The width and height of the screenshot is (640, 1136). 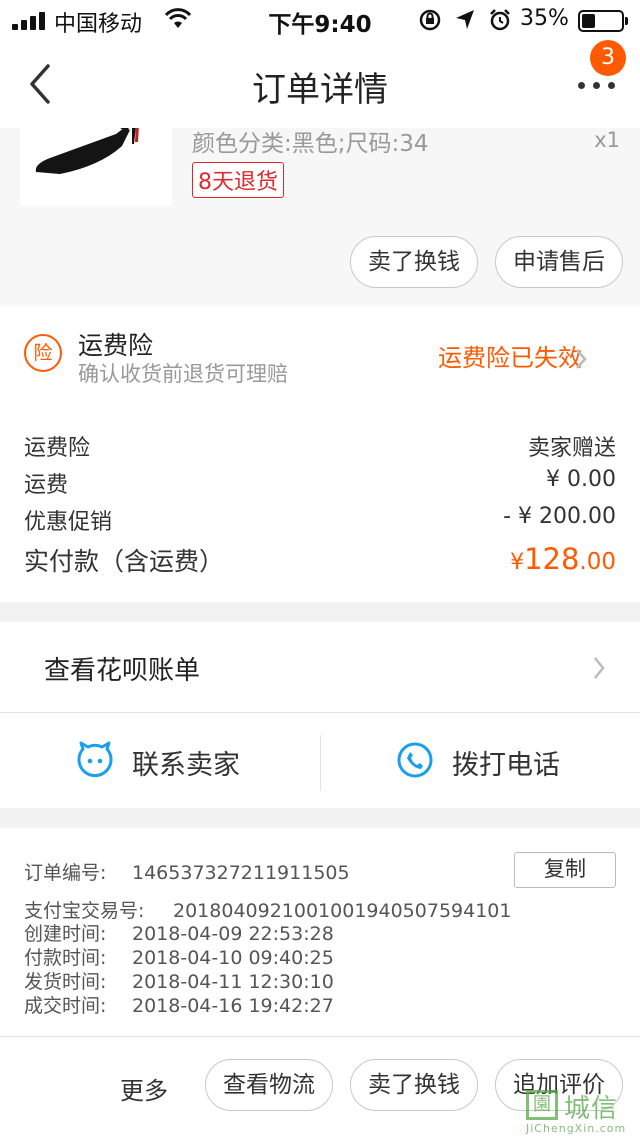 I want to click on total-integer: 128, so click(x=552, y=559).